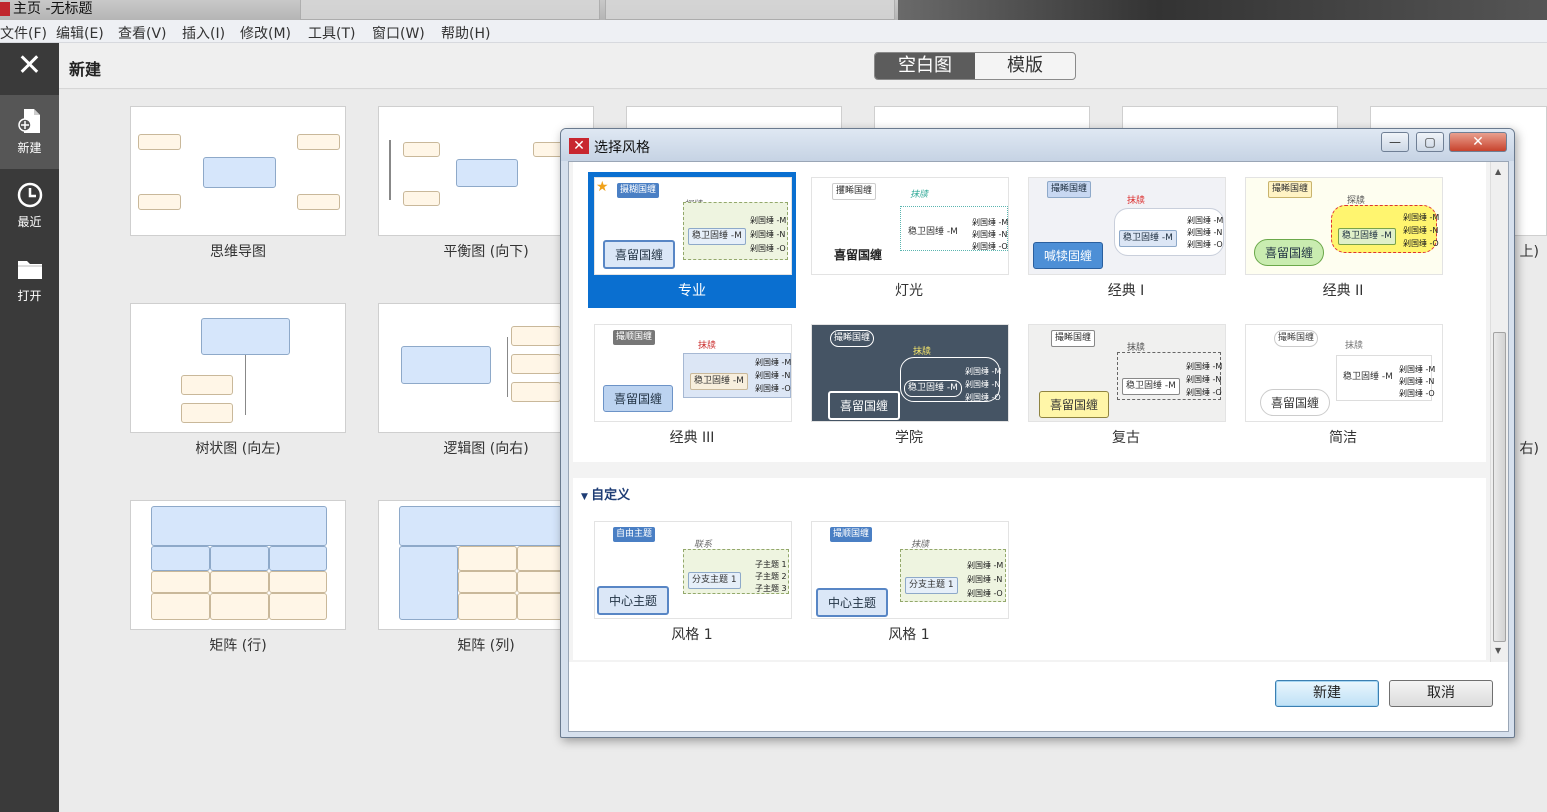 The height and width of the screenshot is (812, 1547). I want to click on template-card-mindmap, so click(238, 171).